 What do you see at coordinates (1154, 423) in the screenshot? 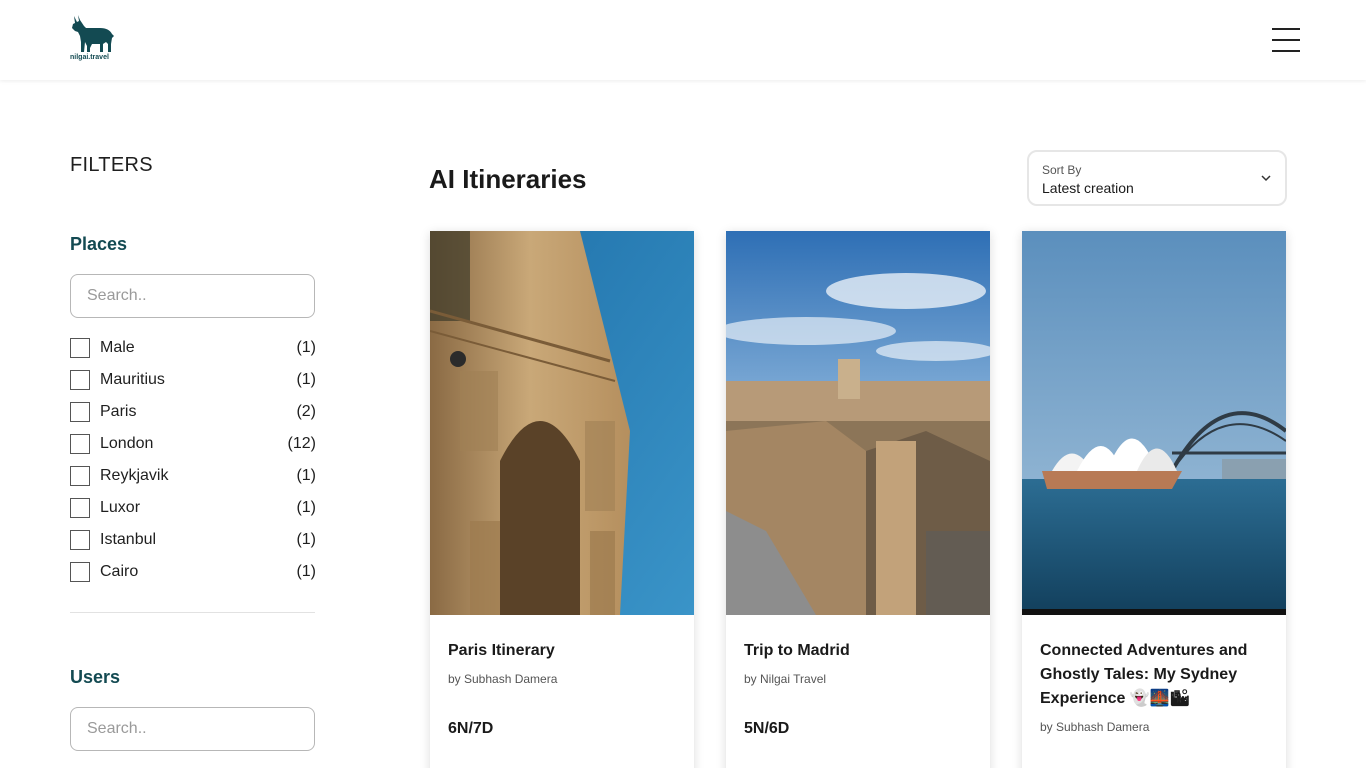
I see `sydney-opera-house-photo` at bounding box center [1154, 423].